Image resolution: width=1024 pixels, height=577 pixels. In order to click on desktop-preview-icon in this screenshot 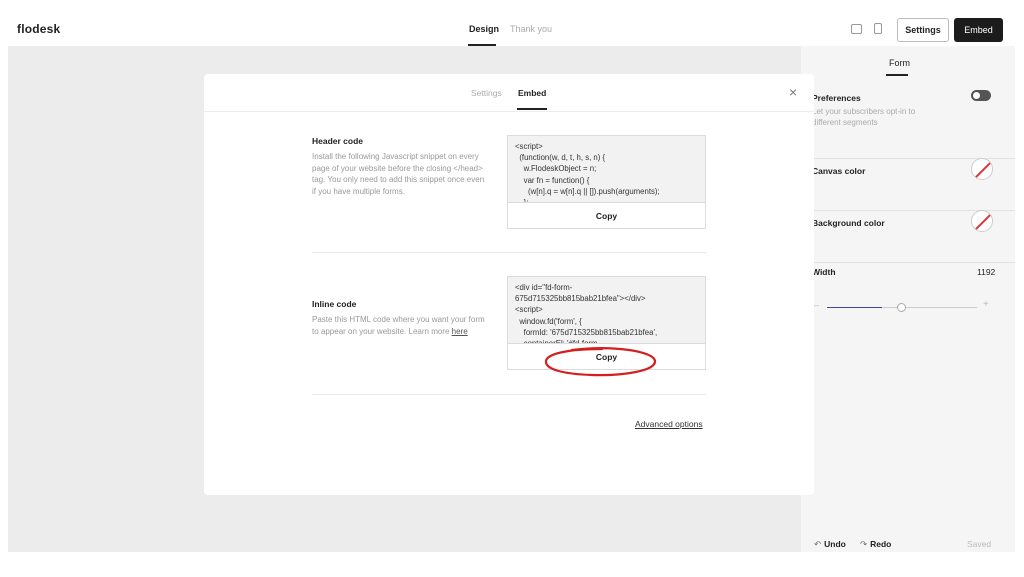, I will do `click(856, 29)`.